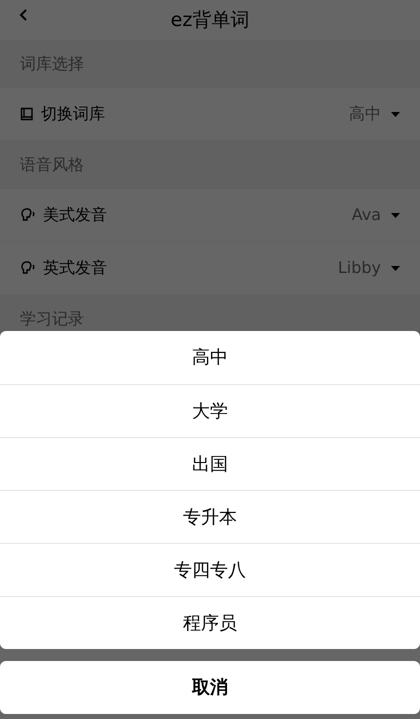 The height and width of the screenshot is (719, 420). Describe the element at coordinates (73, 114) in the screenshot. I see `setting-label: 切换词库` at that location.